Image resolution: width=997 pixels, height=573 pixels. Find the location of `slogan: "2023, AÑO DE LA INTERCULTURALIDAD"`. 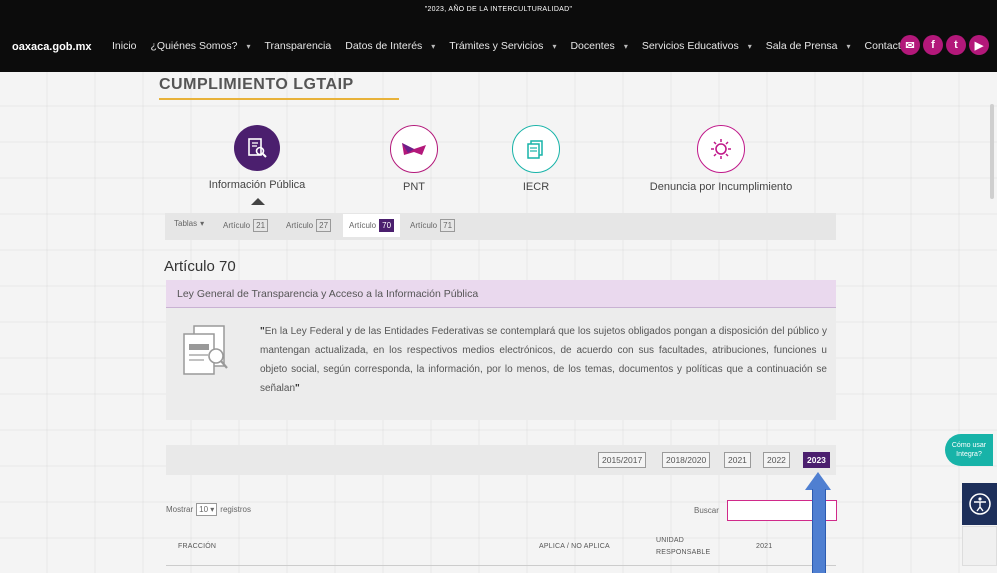

slogan: "2023, AÑO DE LA INTERCULTURALIDAD" is located at coordinates (498, 9).